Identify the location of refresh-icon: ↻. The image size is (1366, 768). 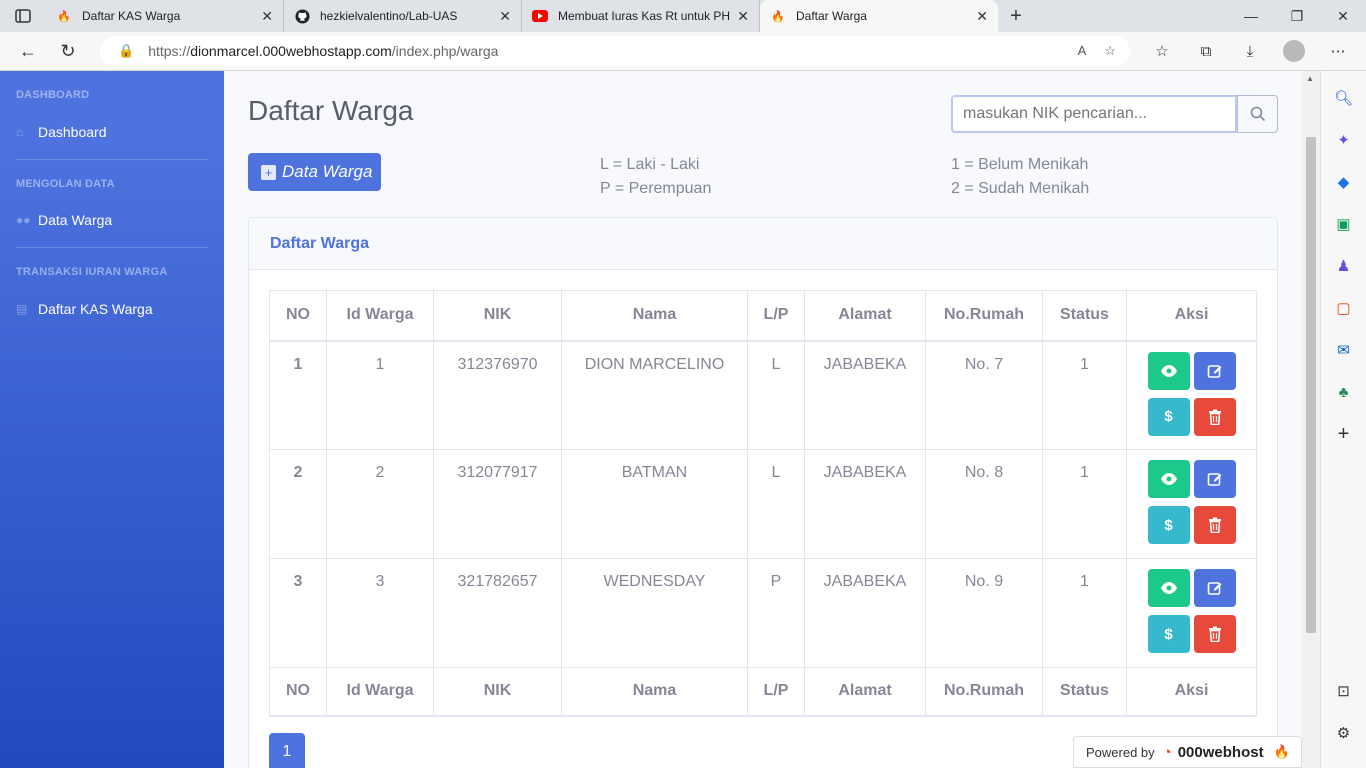
(68, 51).